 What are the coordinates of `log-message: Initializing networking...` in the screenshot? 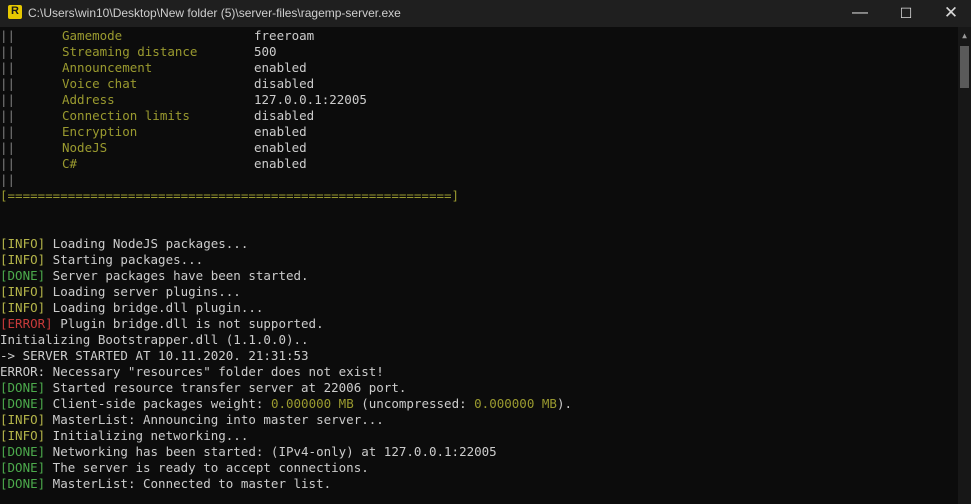 It's located at (147, 435).